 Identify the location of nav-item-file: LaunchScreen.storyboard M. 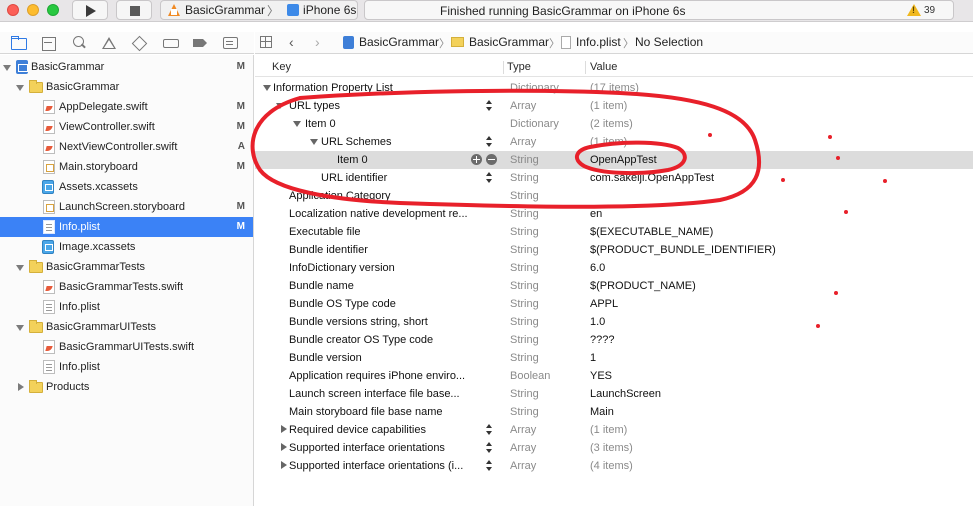
(126, 207).